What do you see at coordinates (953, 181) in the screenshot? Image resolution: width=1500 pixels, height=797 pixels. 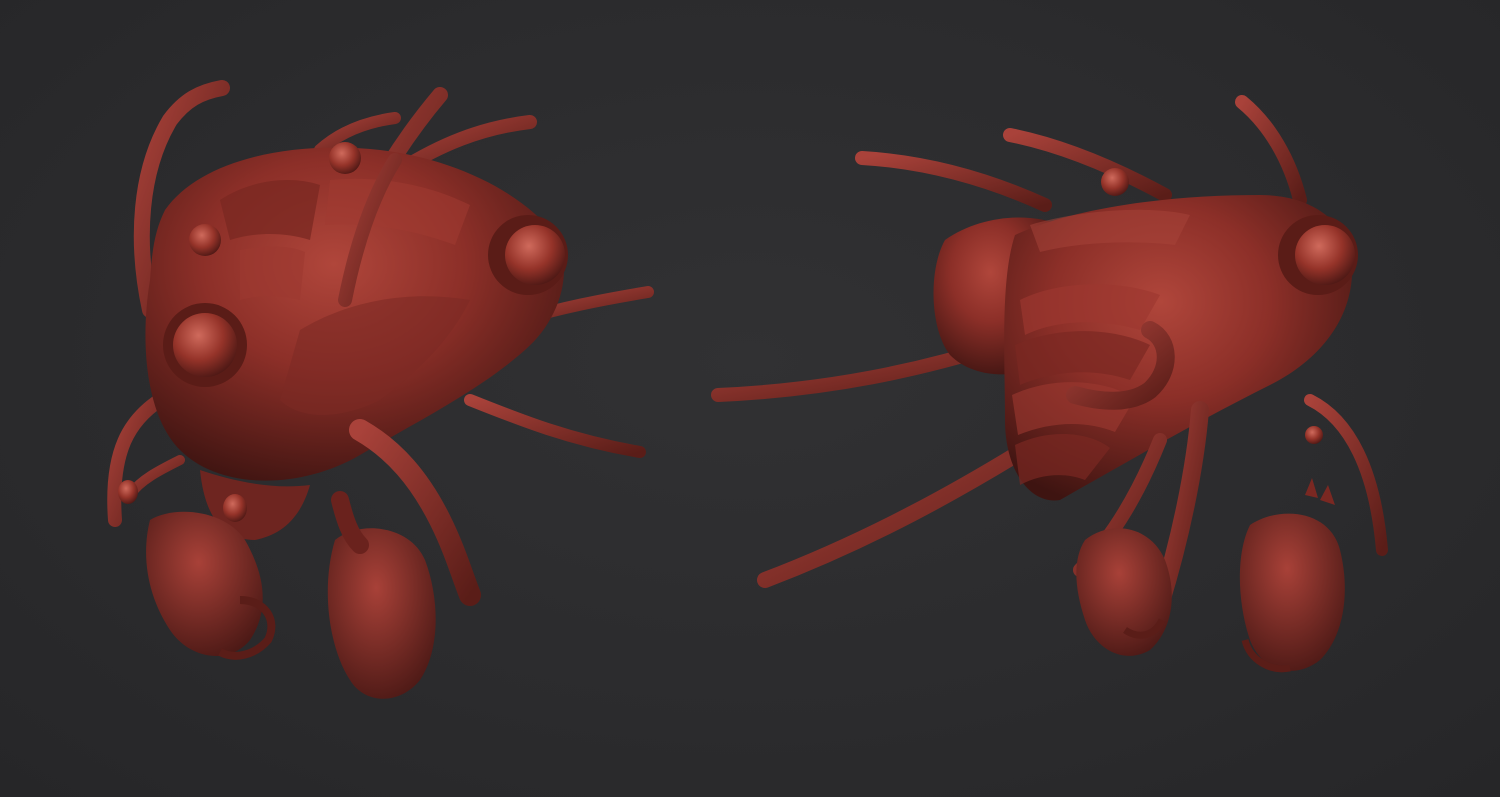 I see `horn-back` at bounding box center [953, 181].